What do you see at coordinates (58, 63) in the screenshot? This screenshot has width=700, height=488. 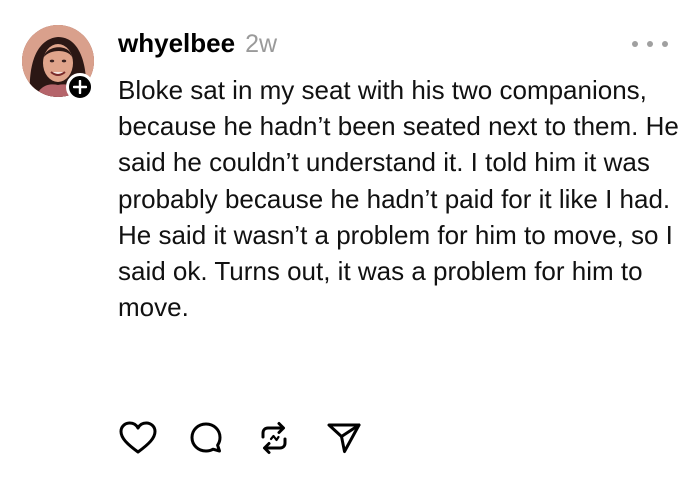 I see `avatar-container` at bounding box center [58, 63].